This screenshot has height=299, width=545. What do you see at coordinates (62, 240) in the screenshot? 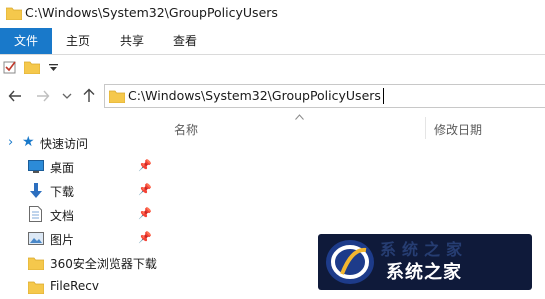
I see `nav-item-label: 图片` at bounding box center [62, 240].